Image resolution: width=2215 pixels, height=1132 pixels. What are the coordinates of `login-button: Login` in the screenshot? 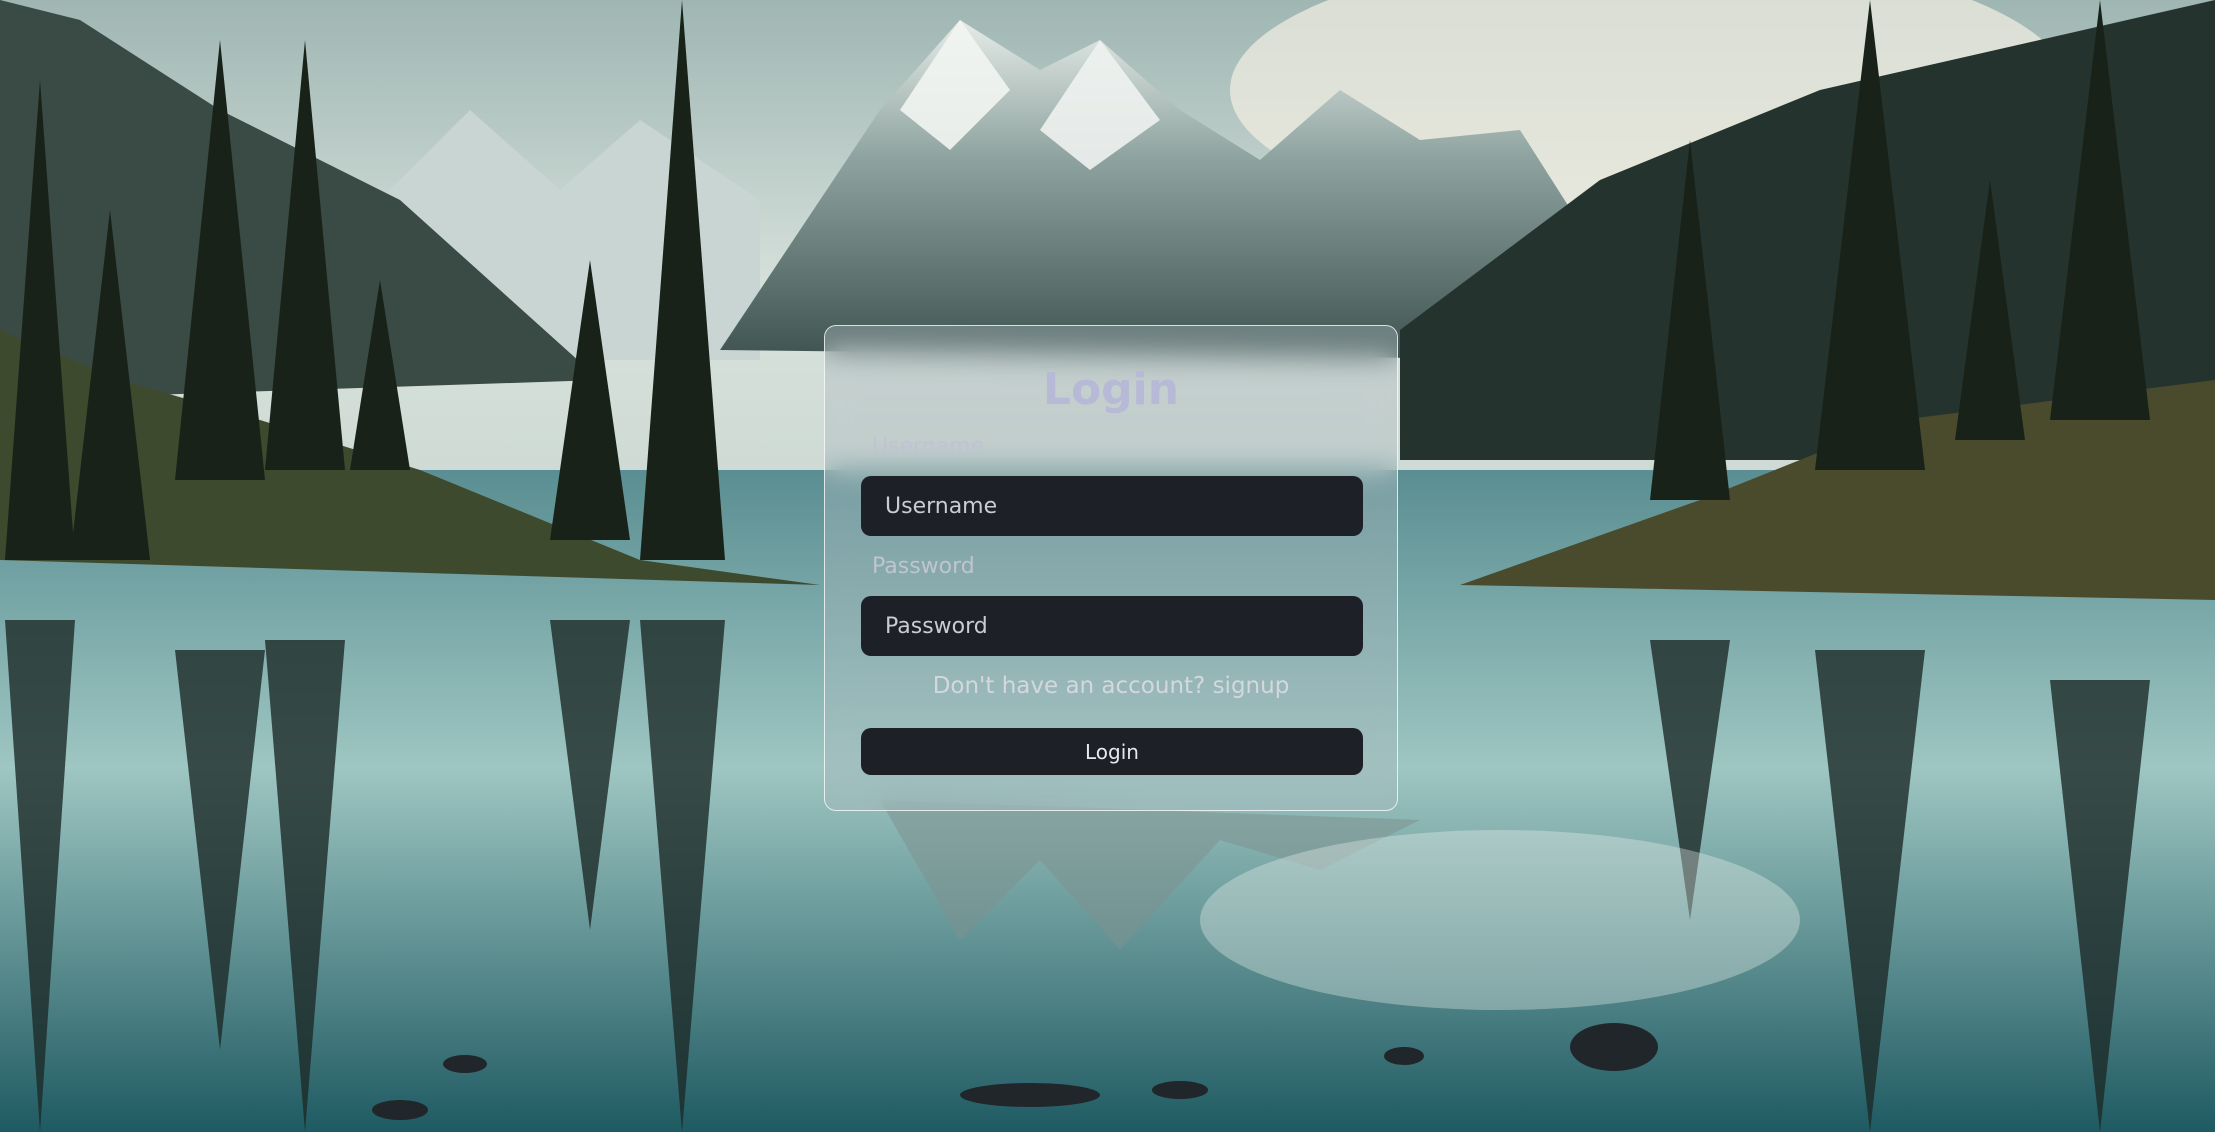 It's located at (1112, 751).